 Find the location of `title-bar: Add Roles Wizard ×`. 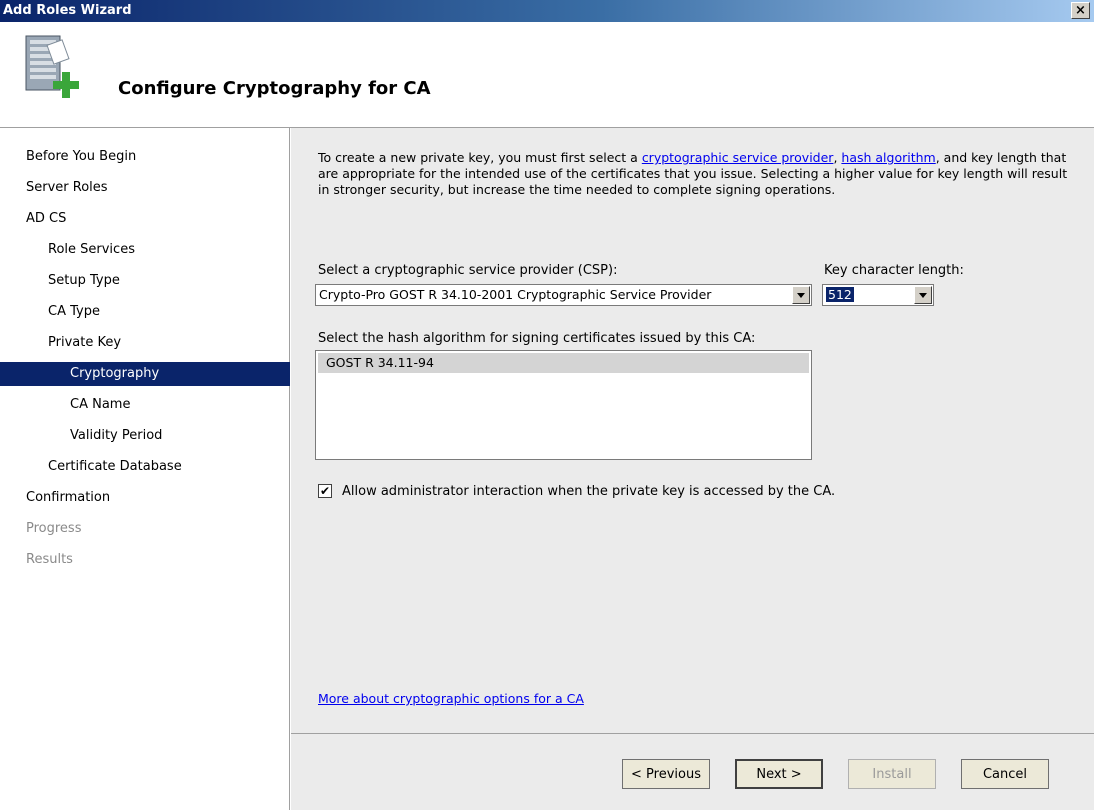

title-bar: Add Roles Wizard × is located at coordinates (547, 11).